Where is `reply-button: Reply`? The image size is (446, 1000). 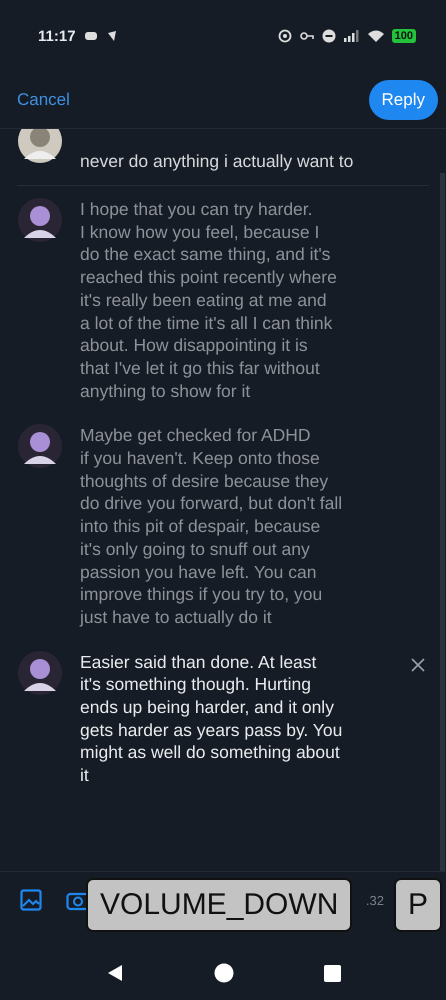 reply-button: Reply is located at coordinates (403, 100).